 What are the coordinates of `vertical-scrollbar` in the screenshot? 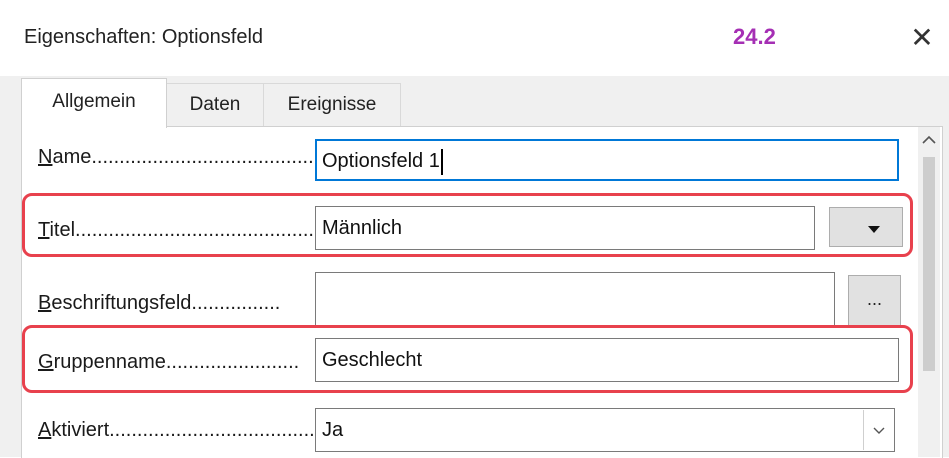 It's located at (929, 292).